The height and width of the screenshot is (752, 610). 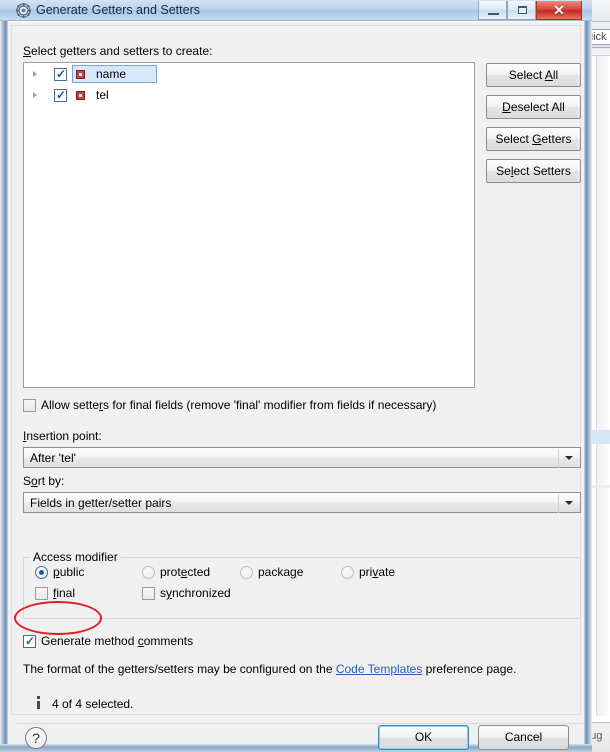 I want to click on radio-private-label: private, so click(x=377, y=572).